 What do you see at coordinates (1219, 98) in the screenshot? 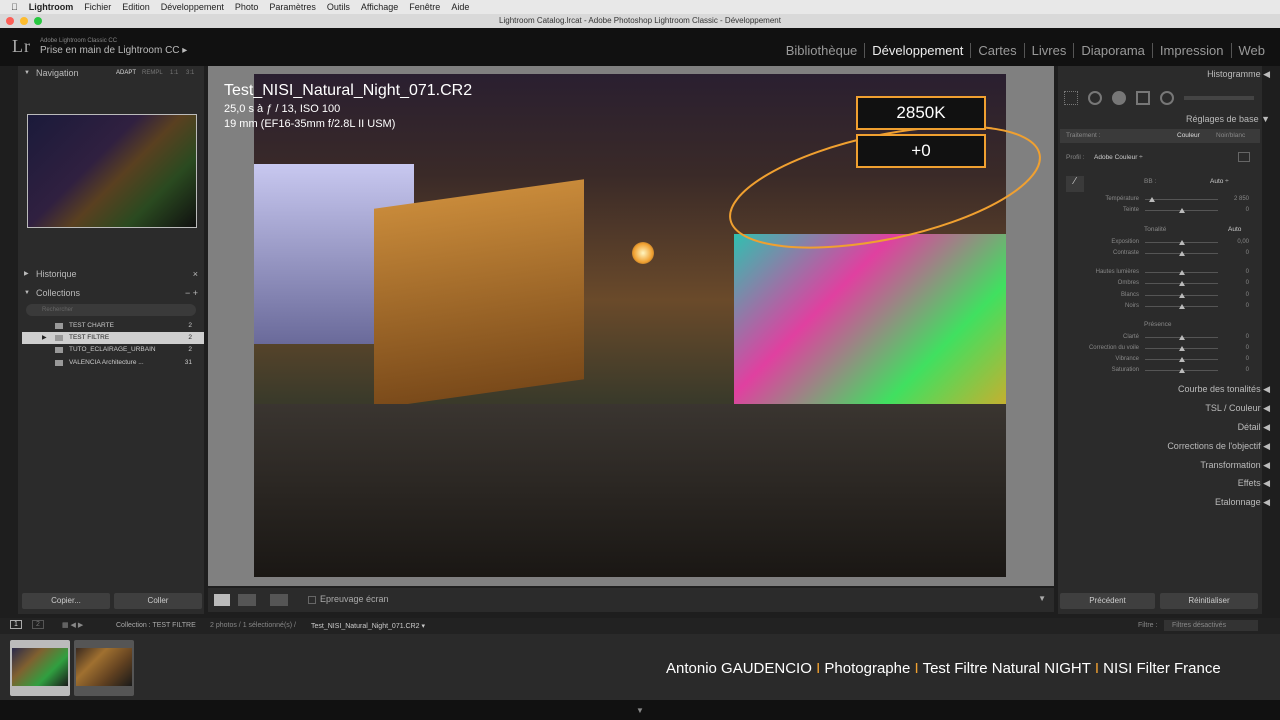
I see `brush-slider` at bounding box center [1219, 98].